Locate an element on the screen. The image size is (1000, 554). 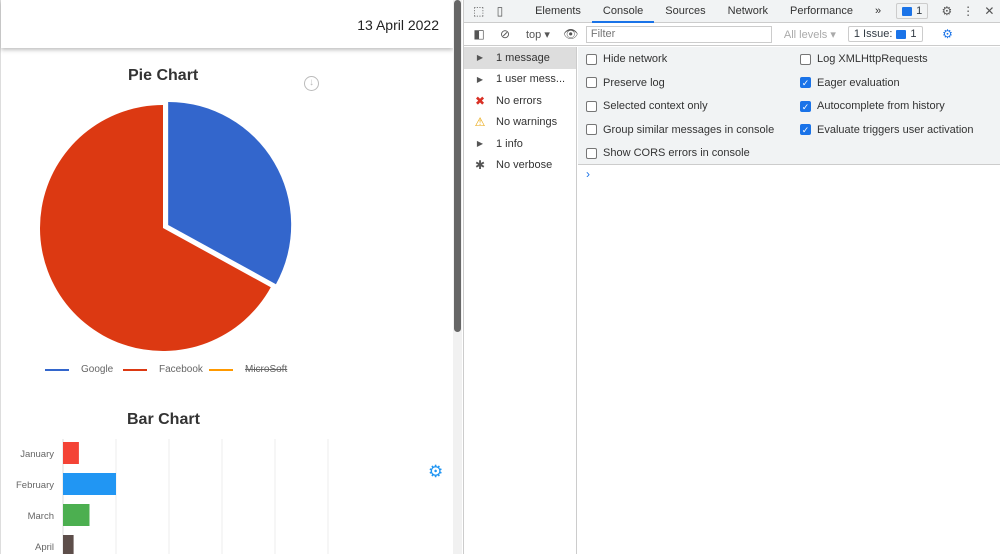
option-checkbox: ✓ Evaluate triggers user activation is located at coordinates (887, 130).